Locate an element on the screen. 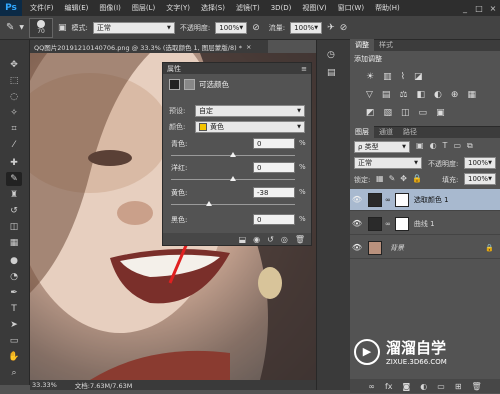  opacity-field: 100% ▼ is located at coordinates (231, 27).